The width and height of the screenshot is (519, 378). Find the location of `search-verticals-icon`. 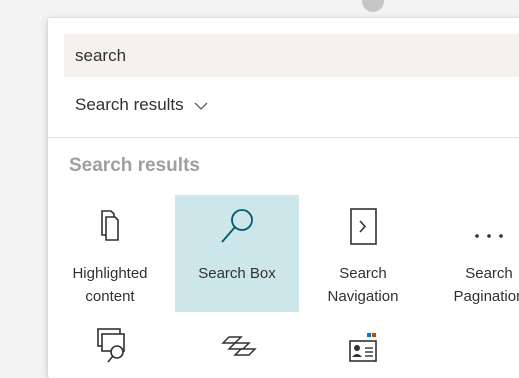

search-verticals-icon is located at coordinates (237, 344).